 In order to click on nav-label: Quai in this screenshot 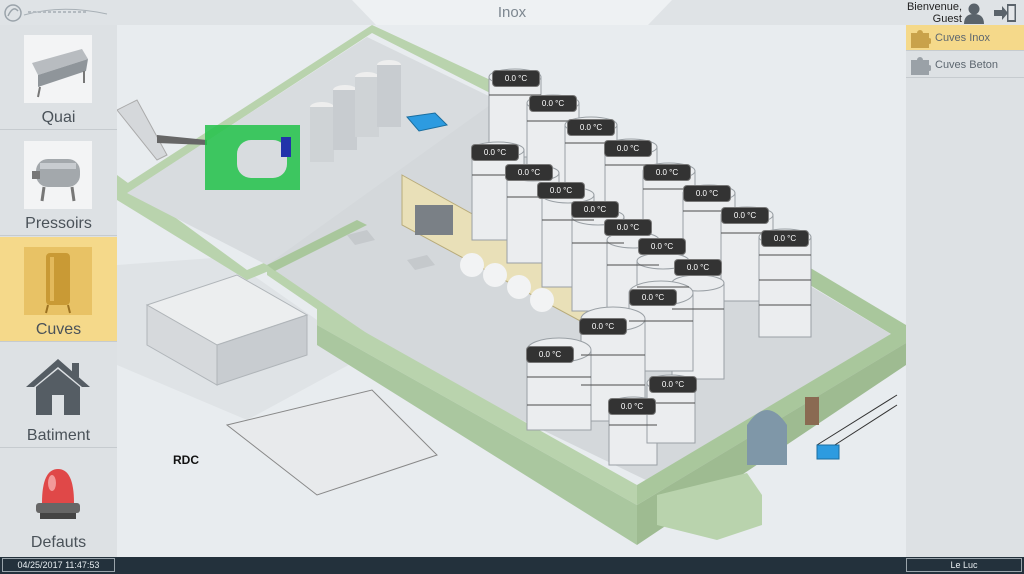, I will do `click(58, 117)`.